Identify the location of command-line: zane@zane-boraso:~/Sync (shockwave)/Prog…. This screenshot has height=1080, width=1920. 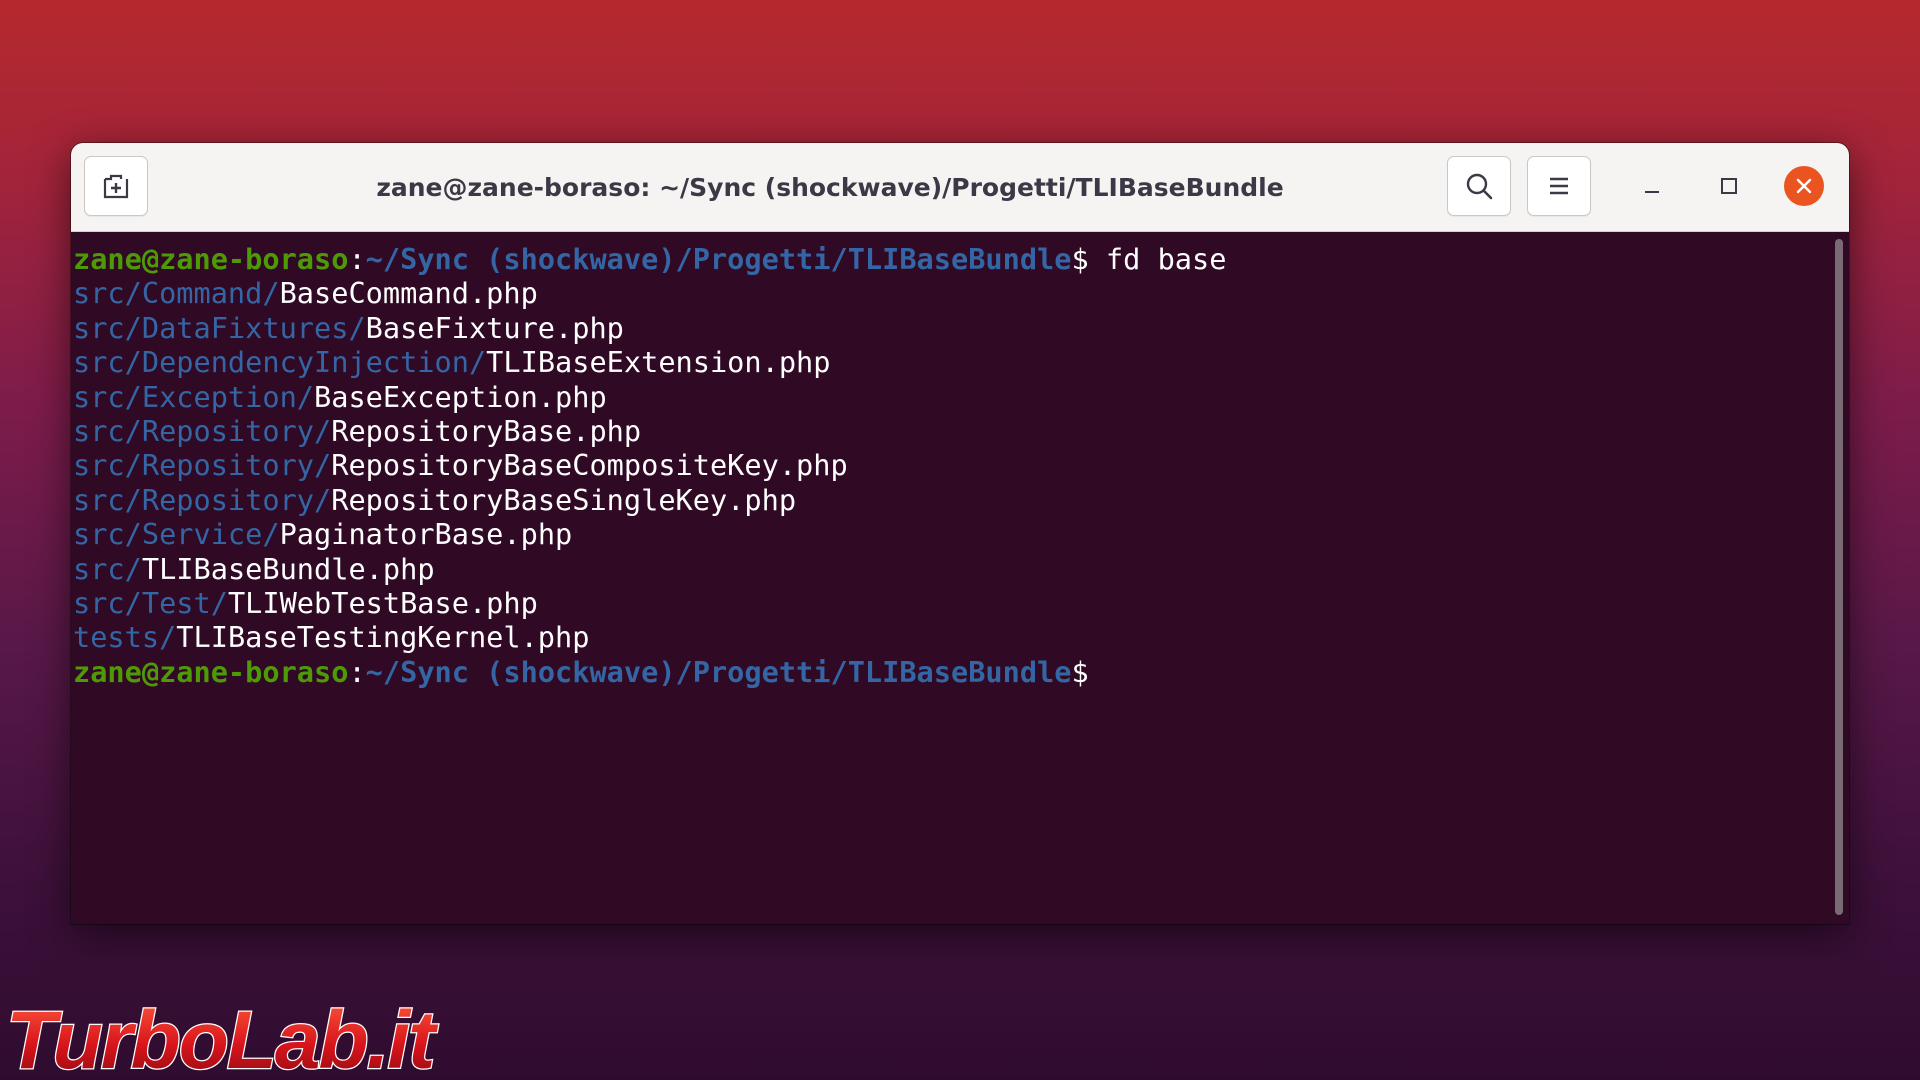
(961, 259).